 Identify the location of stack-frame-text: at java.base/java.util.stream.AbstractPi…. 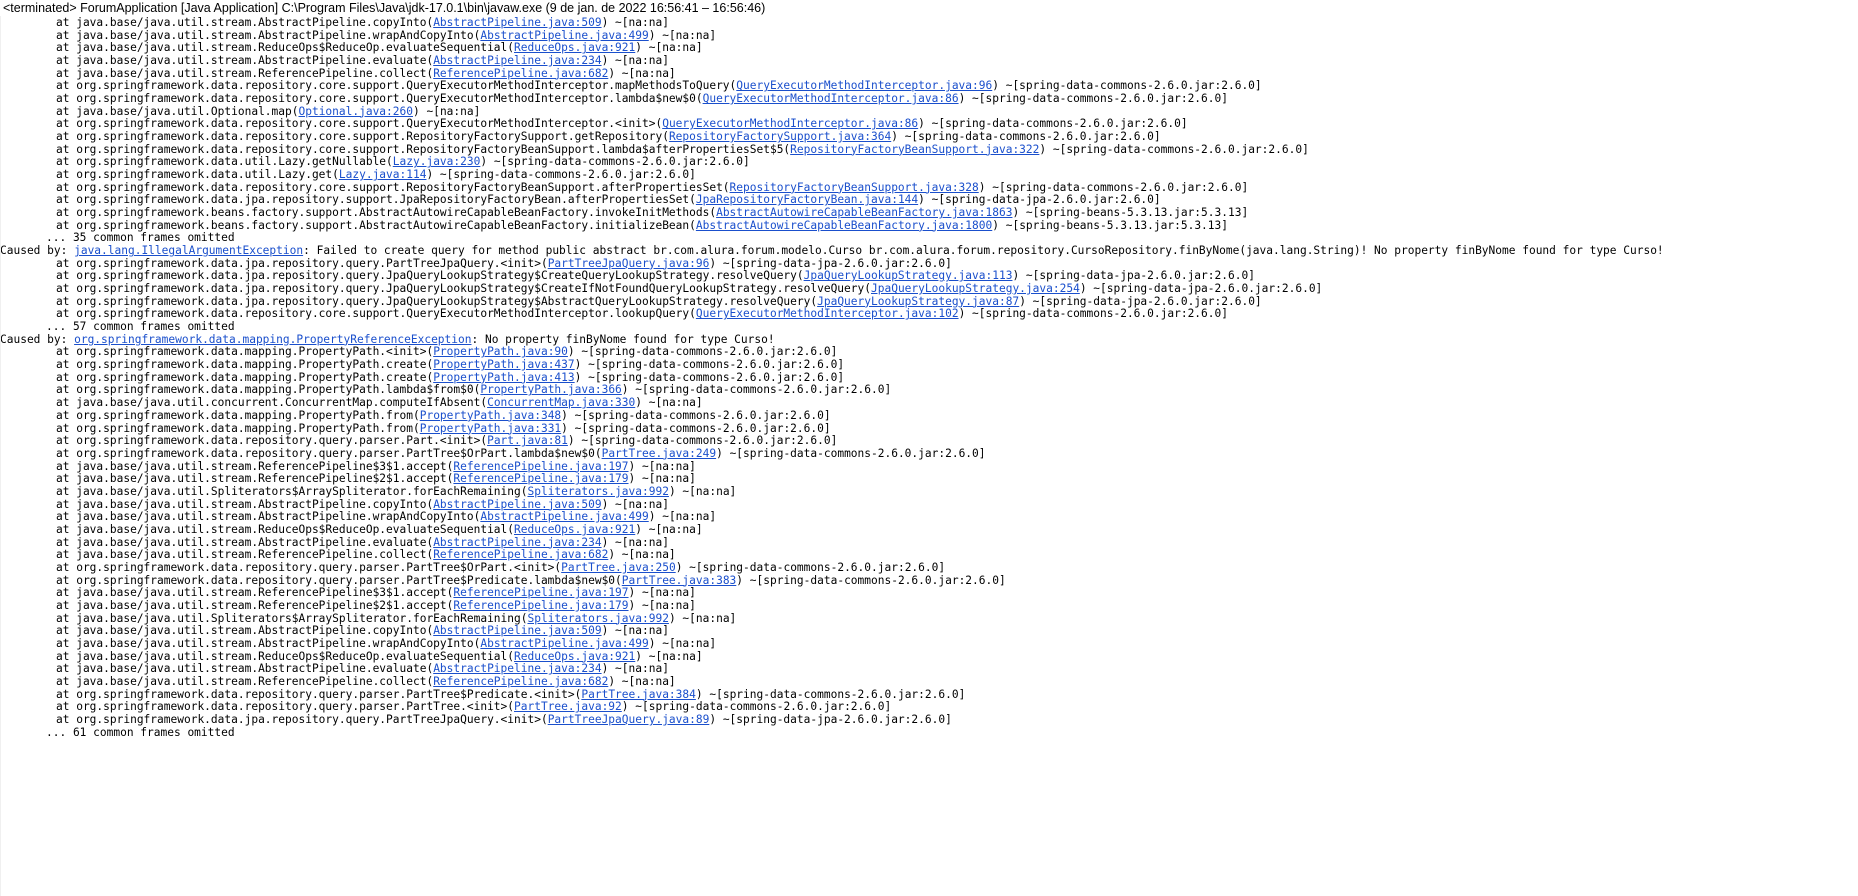
(245, 542).